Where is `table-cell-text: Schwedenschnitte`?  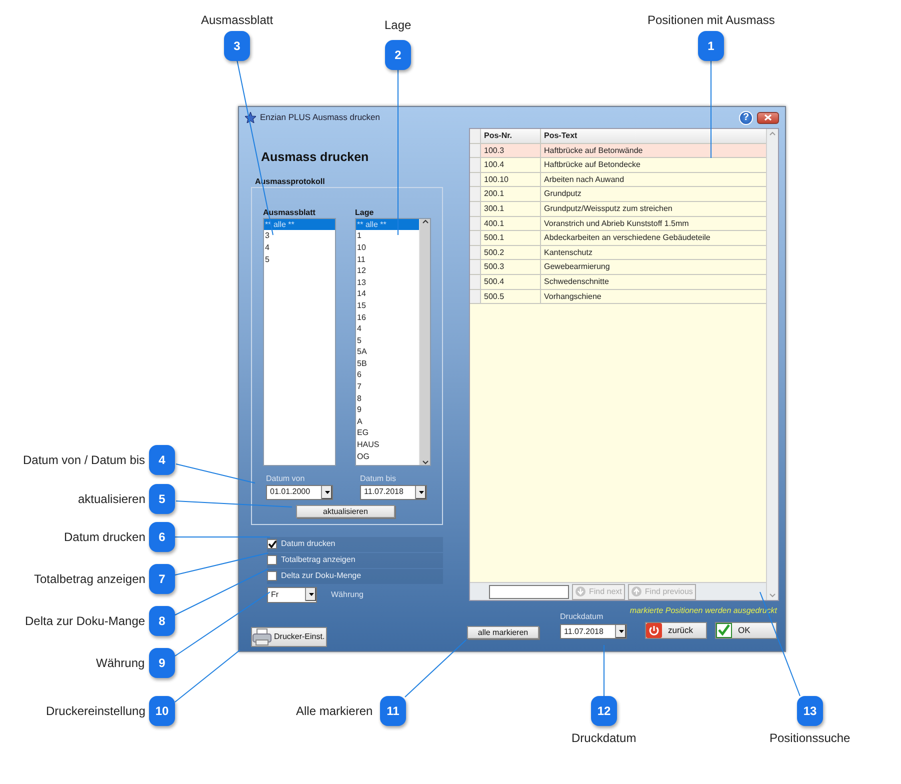
table-cell-text: Schwedenschnitte is located at coordinates (576, 282).